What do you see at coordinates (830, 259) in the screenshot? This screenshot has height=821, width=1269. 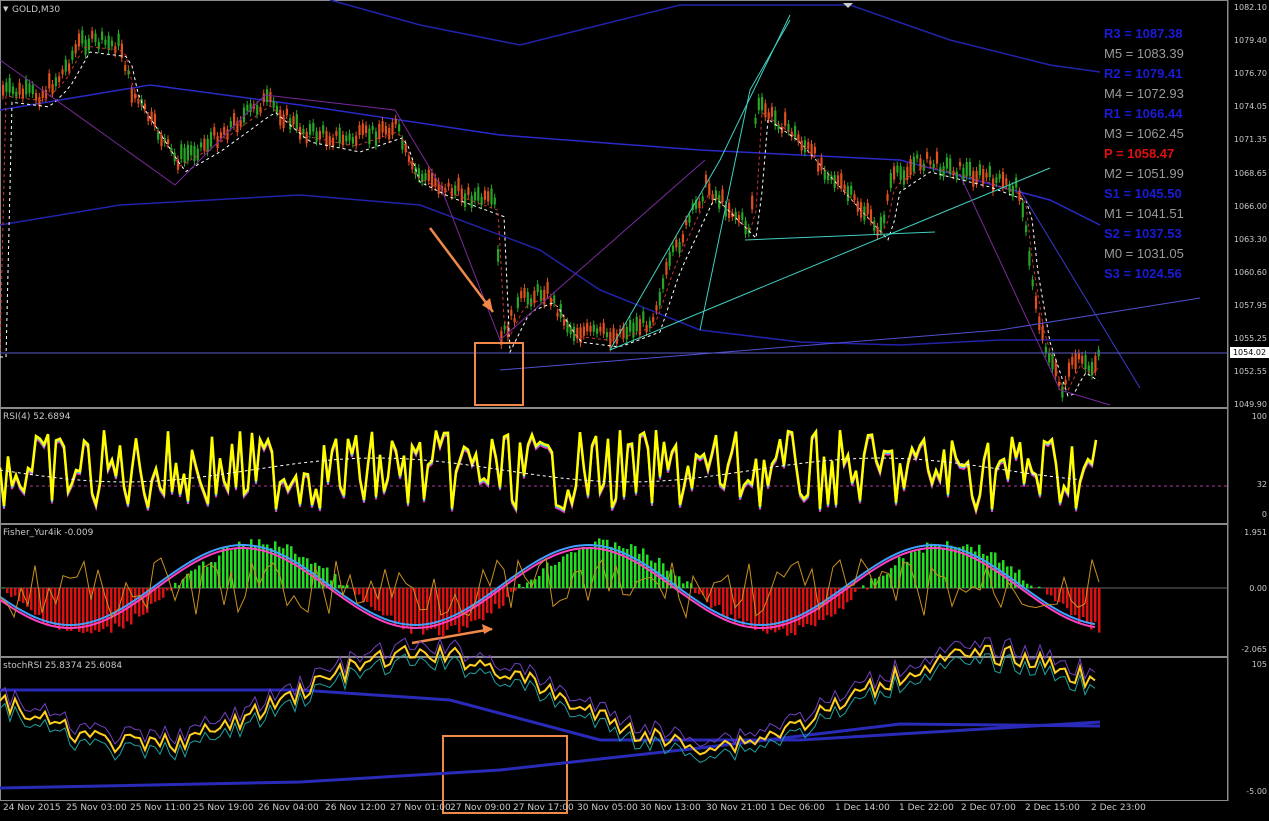 I see `trendline-support` at bounding box center [830, 259].